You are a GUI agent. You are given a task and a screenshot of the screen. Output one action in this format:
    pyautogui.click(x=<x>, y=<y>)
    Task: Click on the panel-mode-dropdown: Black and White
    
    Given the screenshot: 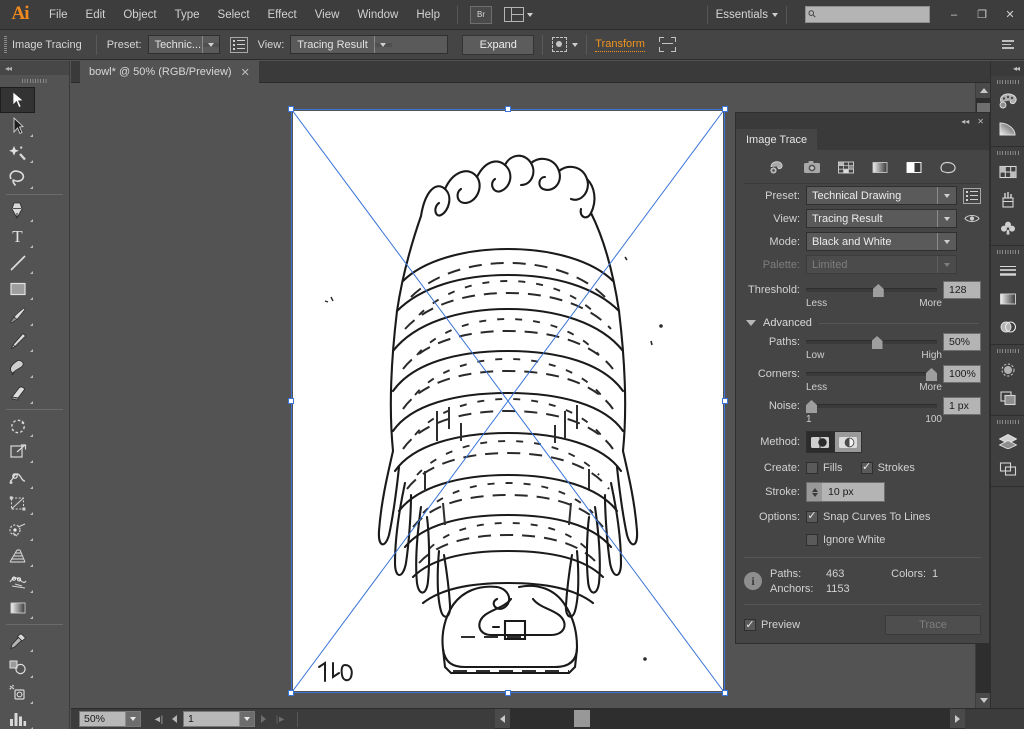 What is the action you would take?
    pyautogui.click(x=881, y=241)
    